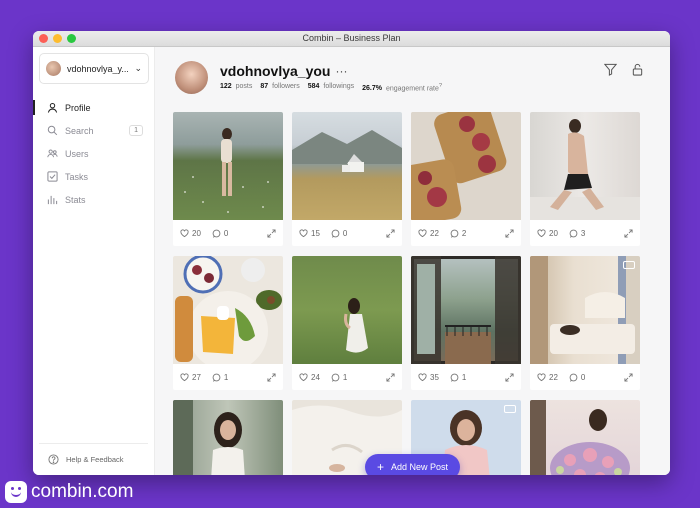 The height and width of the screenshot is (508, 700). I want to click on sidebar-item-search: Search 1, so click(94, 130).